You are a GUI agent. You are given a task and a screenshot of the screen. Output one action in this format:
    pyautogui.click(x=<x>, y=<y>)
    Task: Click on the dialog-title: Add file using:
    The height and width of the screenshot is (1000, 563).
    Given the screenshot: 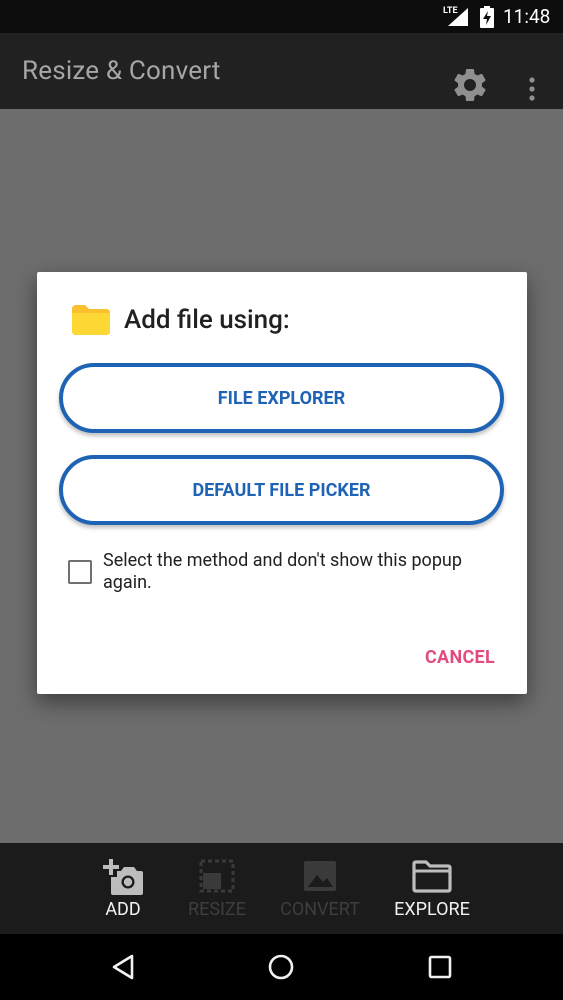 What is the action you would take?
    pyautogui.click(x=207, y=320)
    